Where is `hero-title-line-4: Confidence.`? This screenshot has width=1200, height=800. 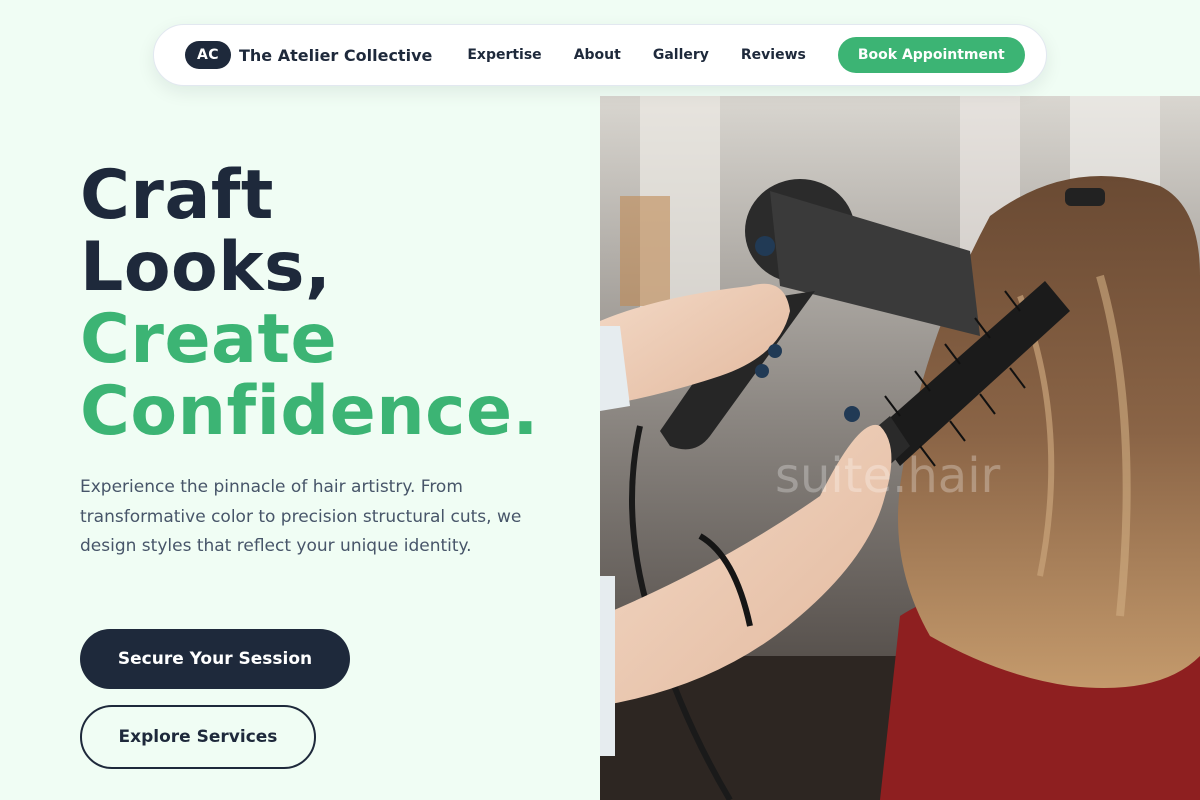 hero-title-line-4: Confidence. is located at coordinates (309, 411).